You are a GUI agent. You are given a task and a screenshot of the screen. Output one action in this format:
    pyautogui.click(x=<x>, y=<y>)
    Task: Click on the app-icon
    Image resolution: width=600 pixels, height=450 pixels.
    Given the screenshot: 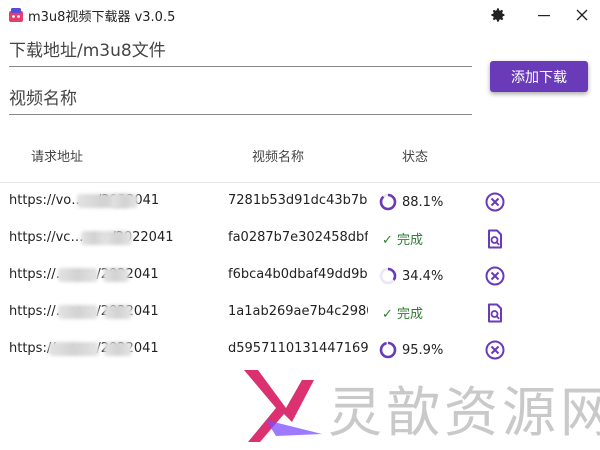 What is the action you would take?
    pyautogui.click(x=16, y=15)
    